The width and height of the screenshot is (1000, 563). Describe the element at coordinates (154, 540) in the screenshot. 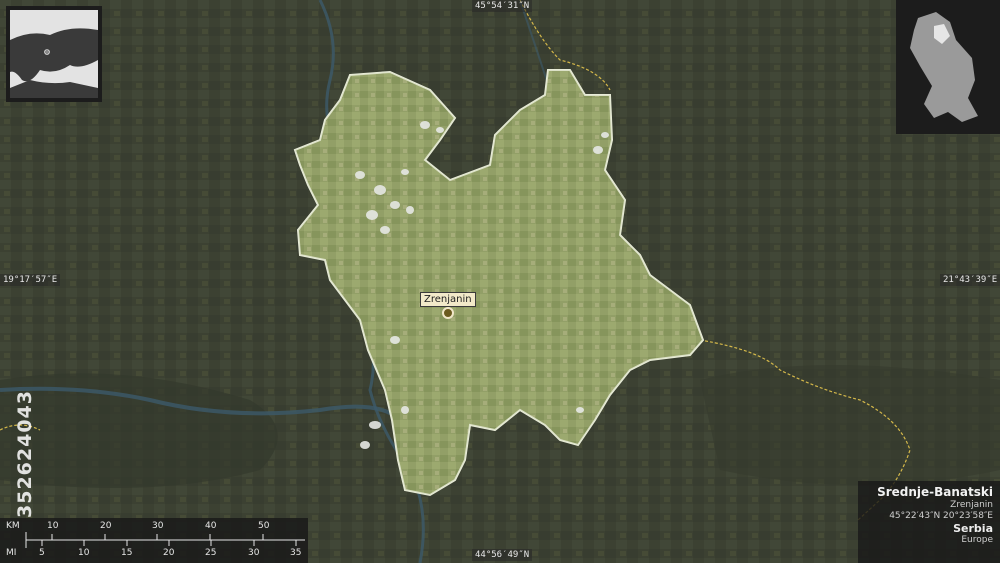

I see `scale-bar: KM MI 10 20 30 40 50 5 10 15 20 25 30 35` at that location.